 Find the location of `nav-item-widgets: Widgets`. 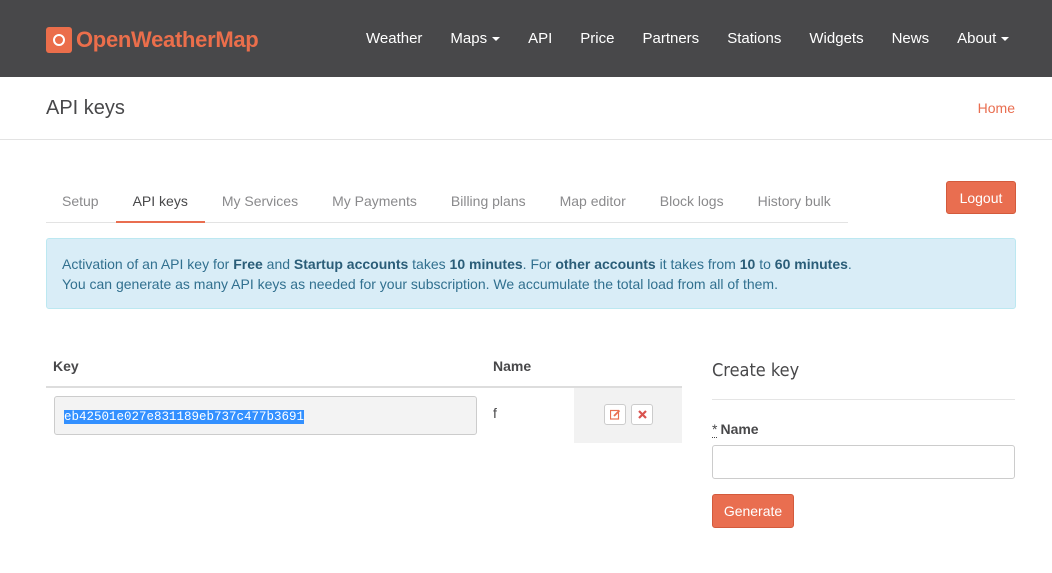

nav-item-widgets: Widgets is located at coordinates (836, 38).